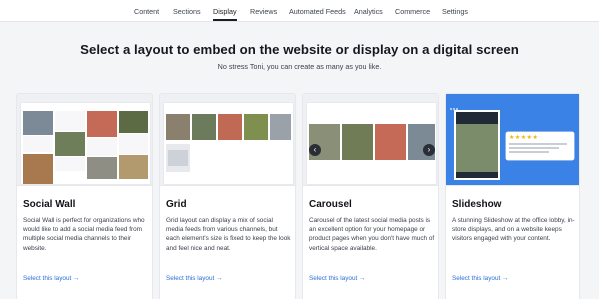  Describe the element at coordinates (370, 140) in the screenshot. I see `carousel-preview: ‹ ›` at that location.